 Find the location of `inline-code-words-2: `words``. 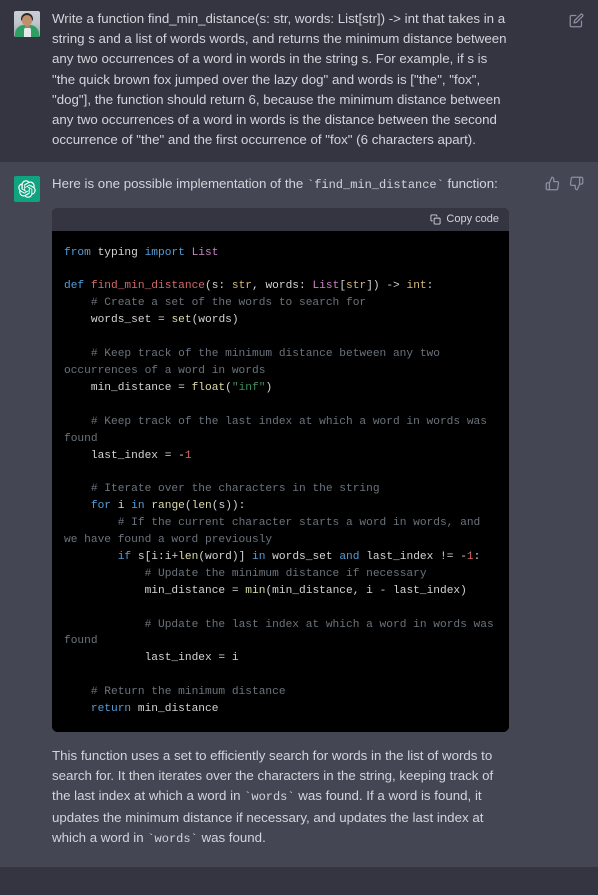

inline-code-words-2: `words` is located at coordinates (172, 838).